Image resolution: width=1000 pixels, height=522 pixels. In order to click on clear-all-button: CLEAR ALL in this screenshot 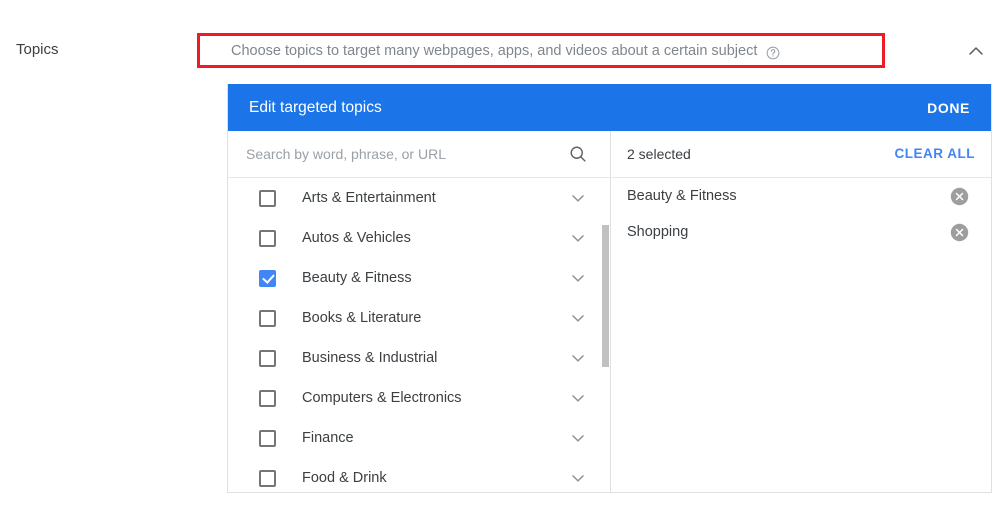, I will do `click(935, 154)`.